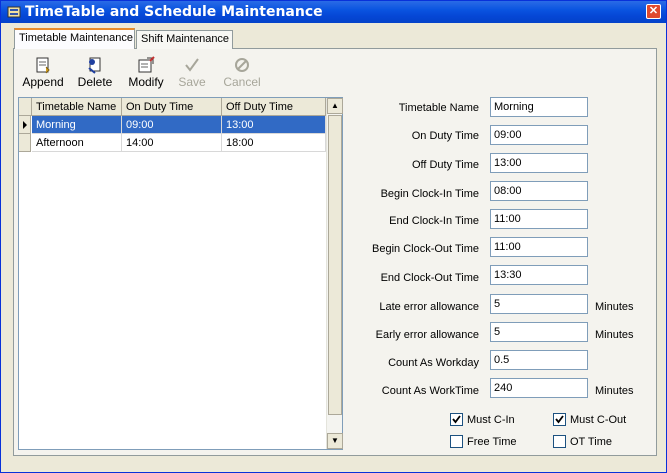 The width and height of the screenshot is (667, 473). Describe the element at coordinates (77, 107) in the screenshot. I see `column-header-timetable-name: Timetable Name` at that location.